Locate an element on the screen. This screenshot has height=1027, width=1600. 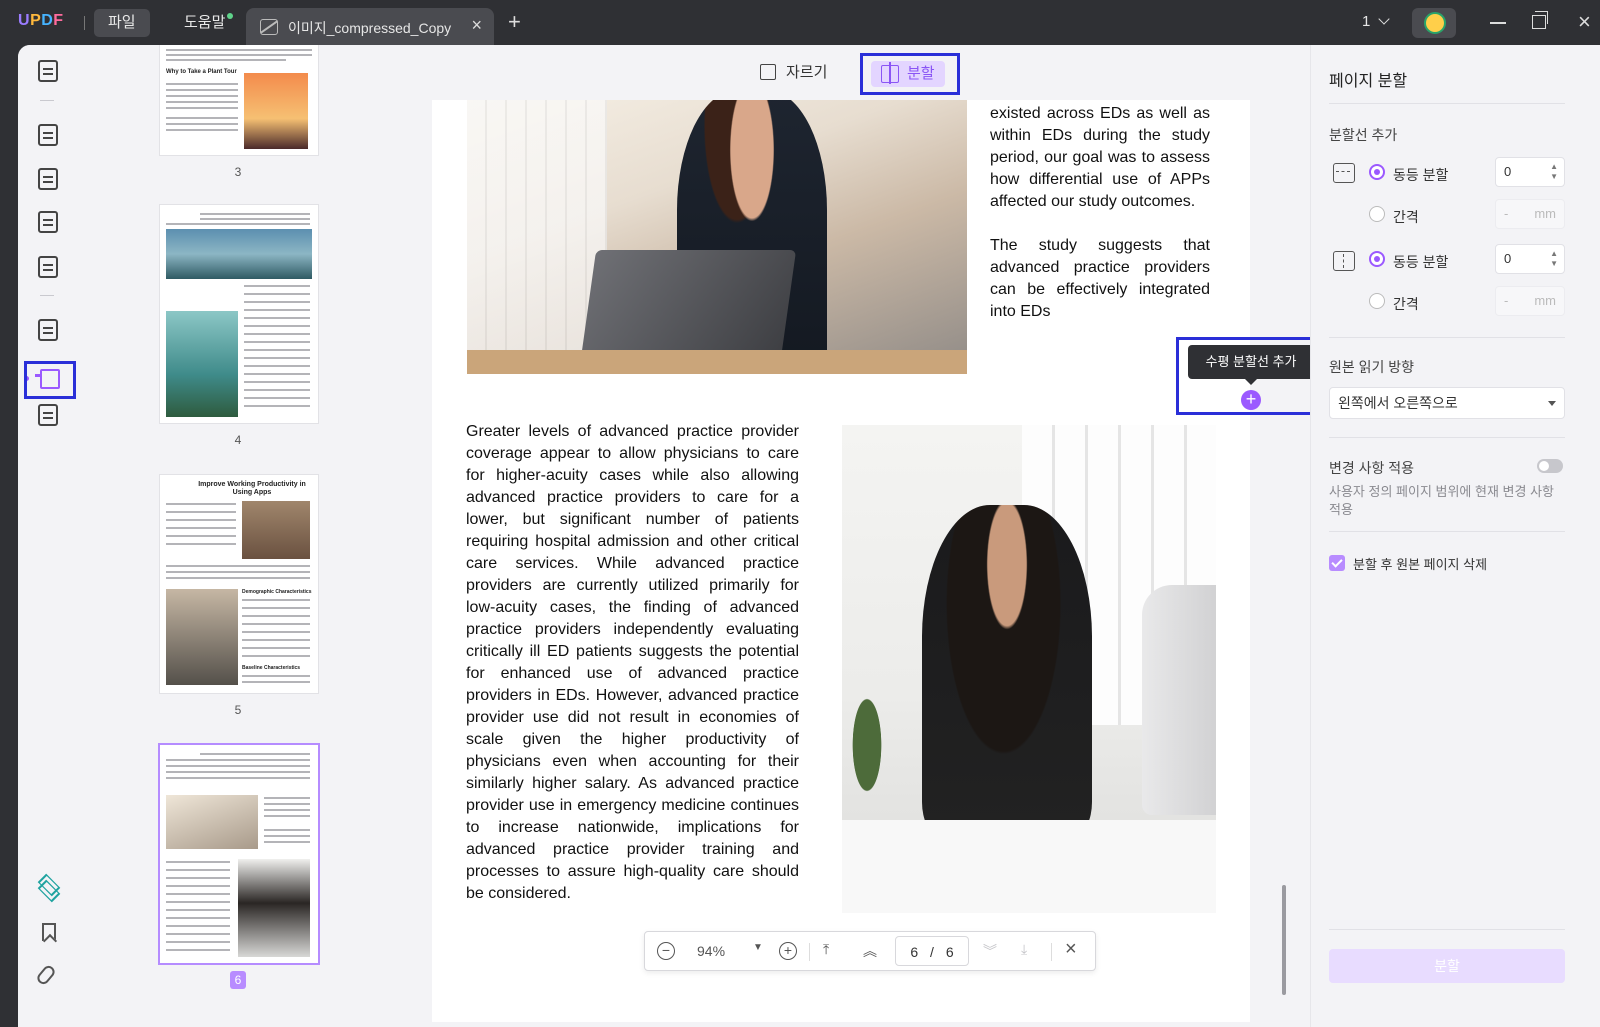
unit-label: mm is located at coordinates (1545, 300).